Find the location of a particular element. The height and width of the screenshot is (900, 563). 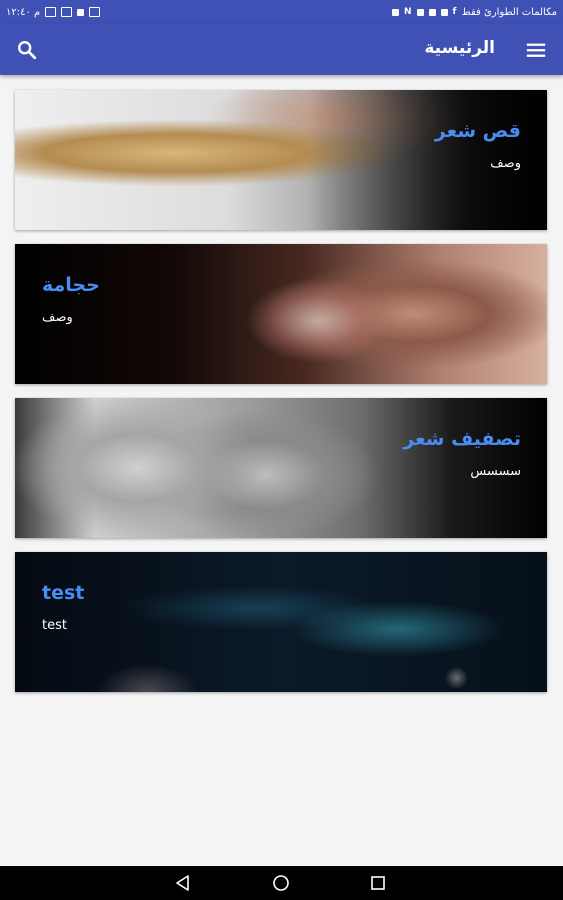

vibrate-icon is located at coordinates (95, 12).